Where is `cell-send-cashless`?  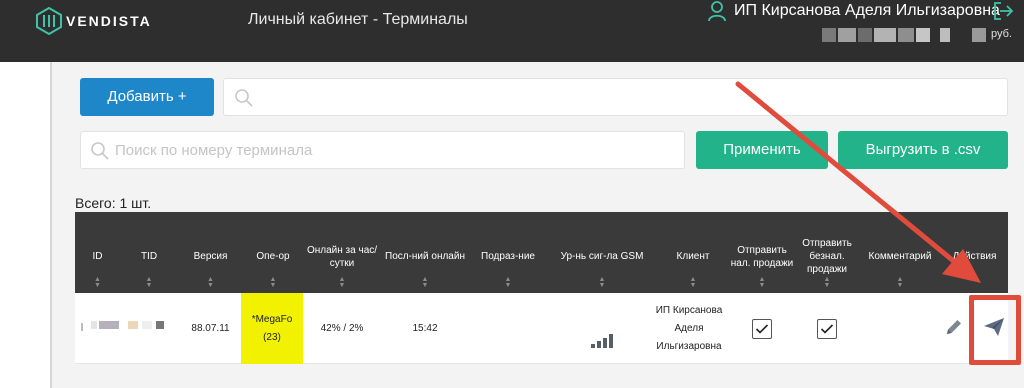 cell-send-cashless is located at coordinates (827, 328).